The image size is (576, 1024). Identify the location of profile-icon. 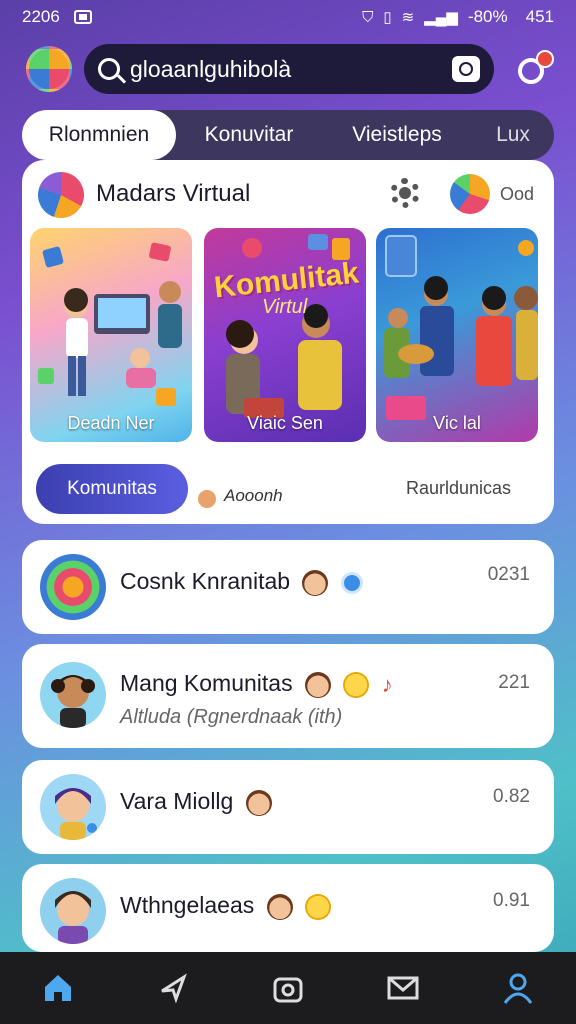
(518, 988).